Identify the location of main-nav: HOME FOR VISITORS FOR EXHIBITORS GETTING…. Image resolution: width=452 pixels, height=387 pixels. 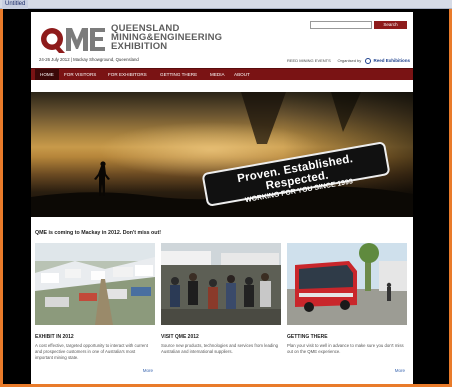
(222, 74).